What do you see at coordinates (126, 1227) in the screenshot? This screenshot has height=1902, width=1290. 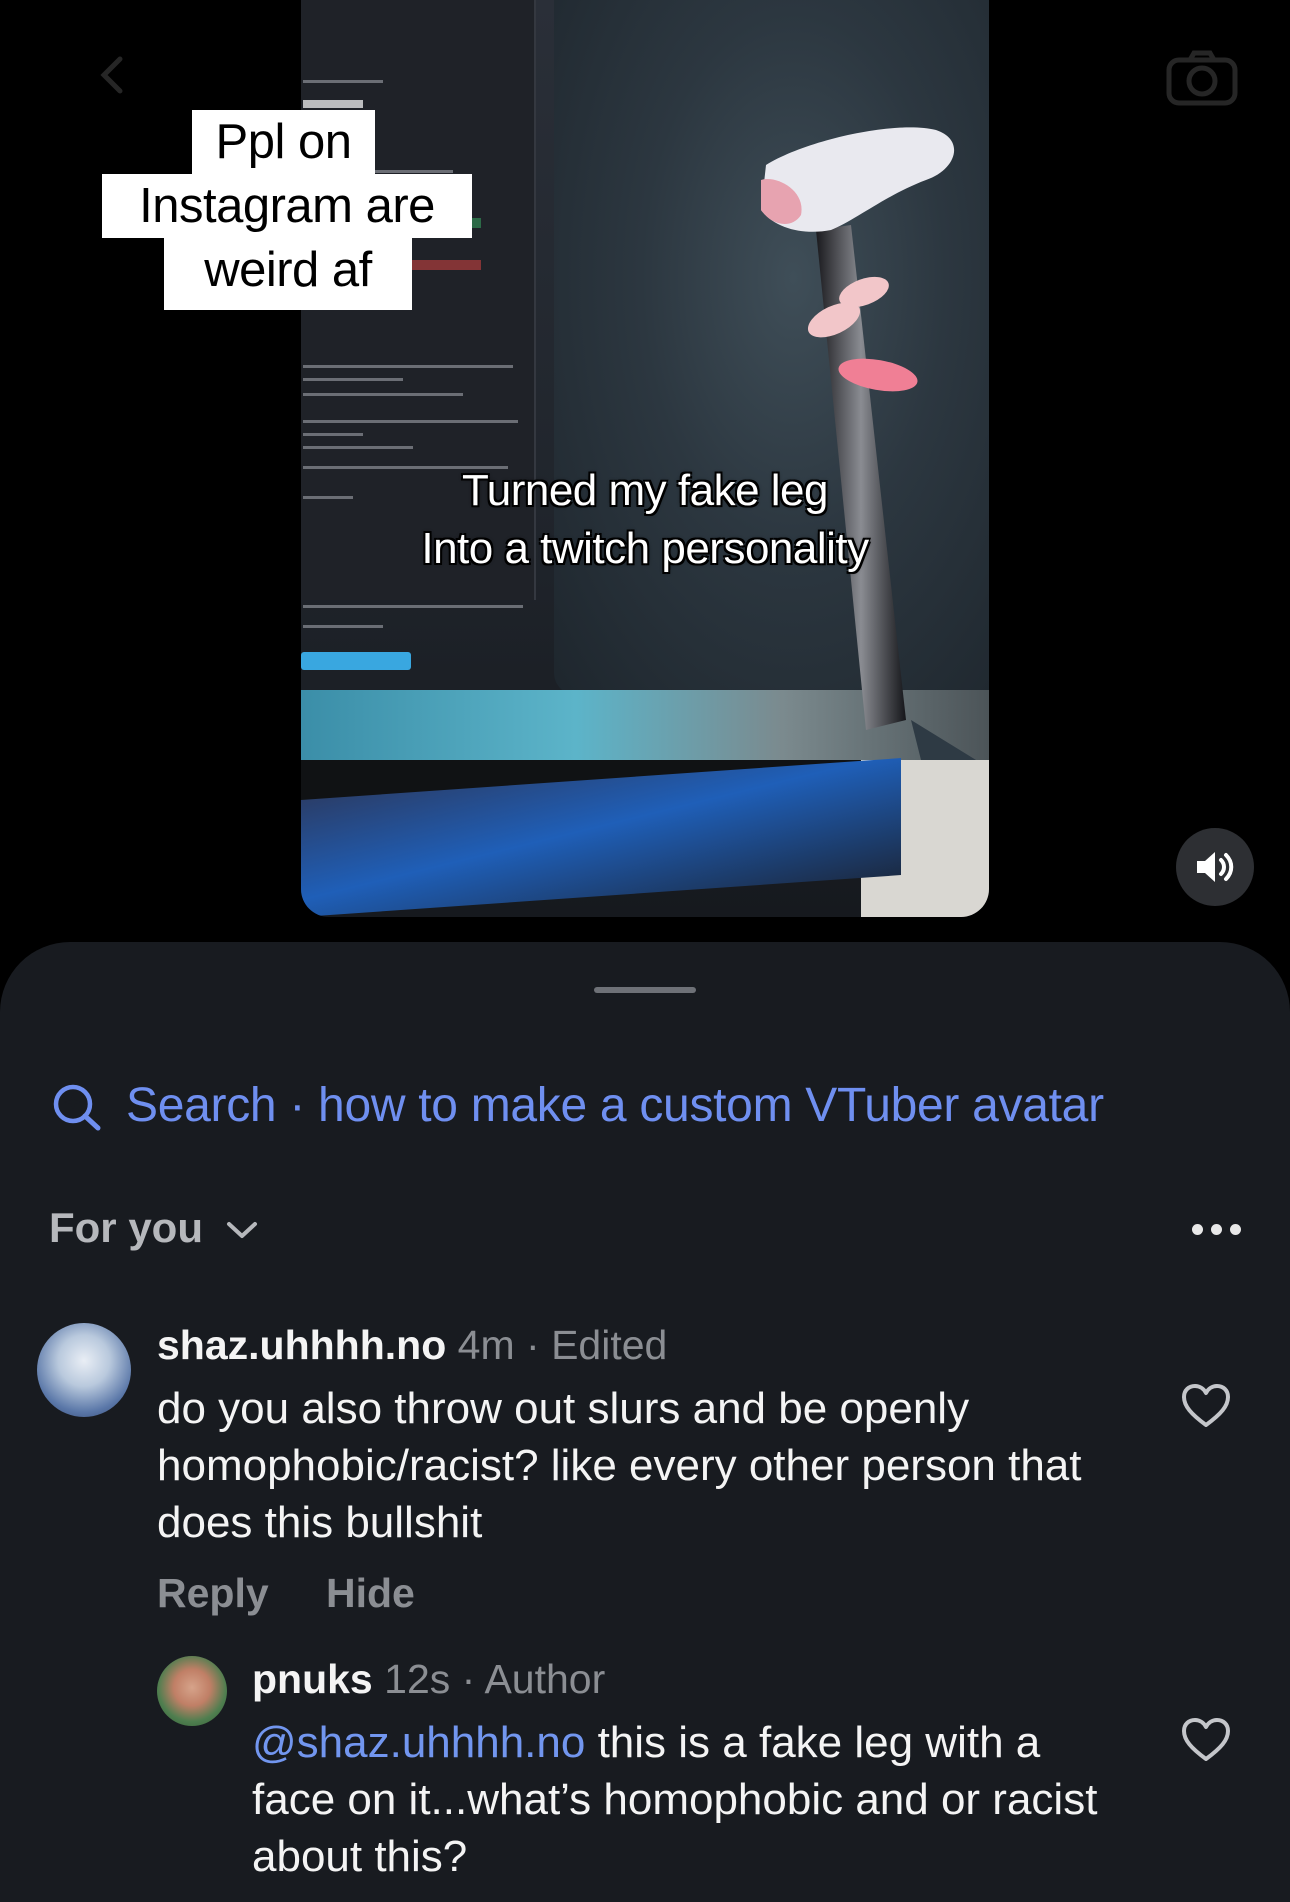 I see `sort-label: For you` at bounding box center [126, 1227].